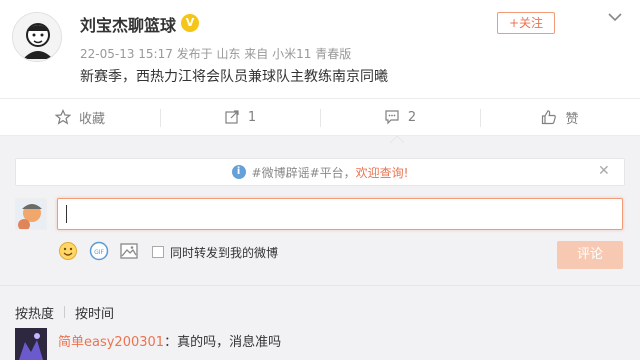 Image resolution: width=640 pixels, height=360 pixels. Describe the element at coordinates (232, 117) in the screenshot. I see `repost-icon` at that location.